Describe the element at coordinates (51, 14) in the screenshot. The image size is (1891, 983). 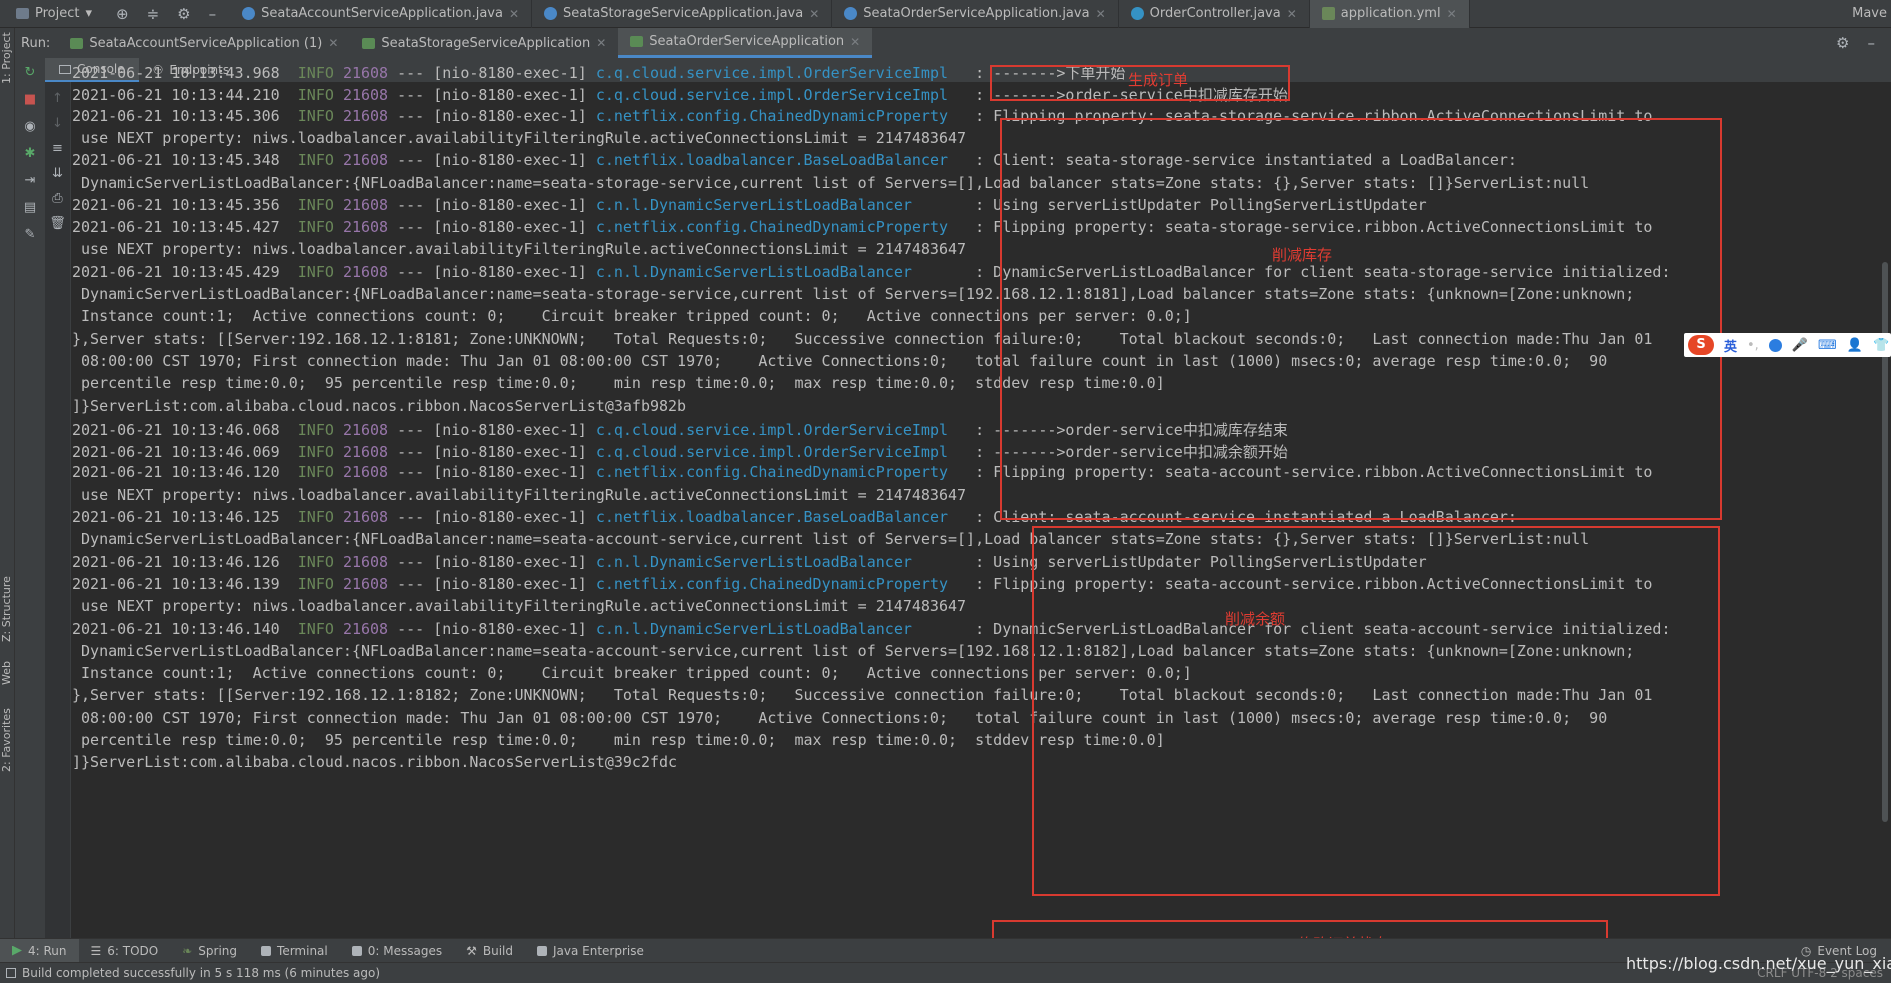
I see `project-dropdown: Project ▾` at that location.